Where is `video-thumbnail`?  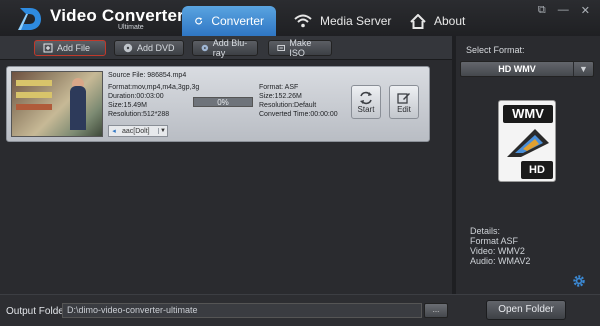
video-thumbnail is located at coordinates (57, 104).